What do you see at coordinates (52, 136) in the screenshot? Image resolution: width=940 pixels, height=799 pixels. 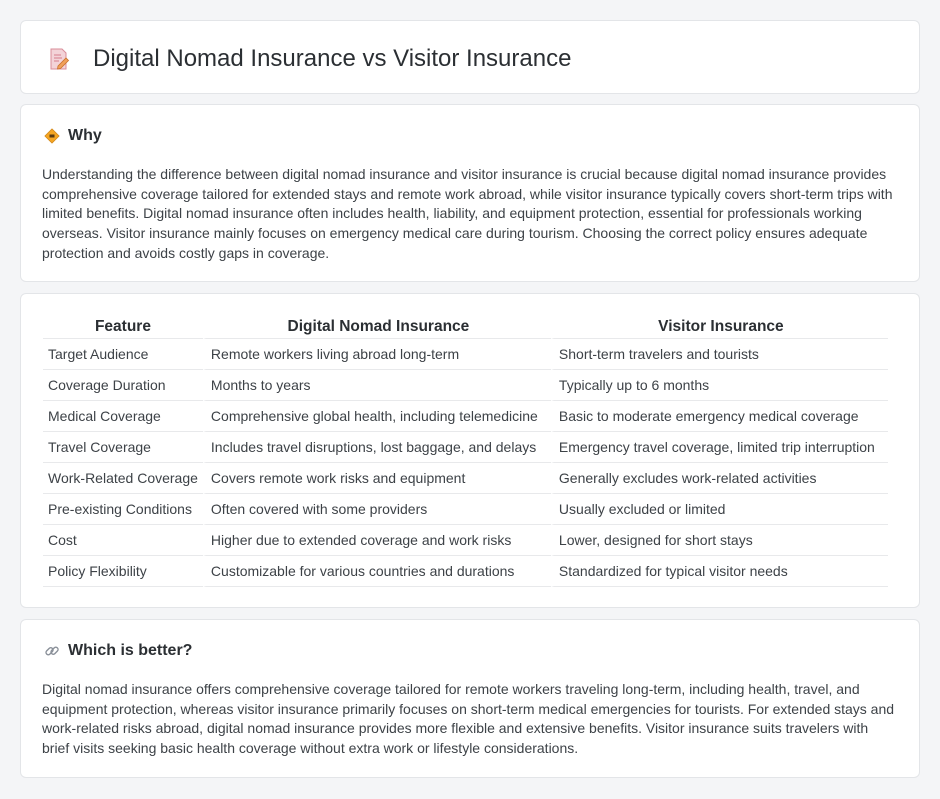 I see `diamond-warning-icon` at bounding box center [52, 136].